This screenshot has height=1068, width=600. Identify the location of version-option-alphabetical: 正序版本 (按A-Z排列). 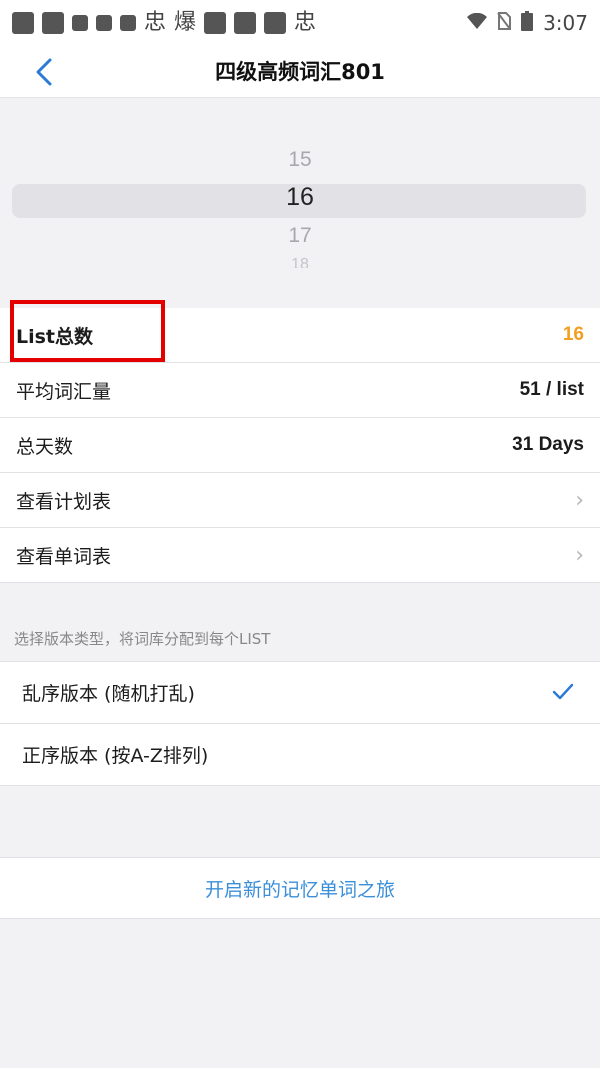
(300, 755).